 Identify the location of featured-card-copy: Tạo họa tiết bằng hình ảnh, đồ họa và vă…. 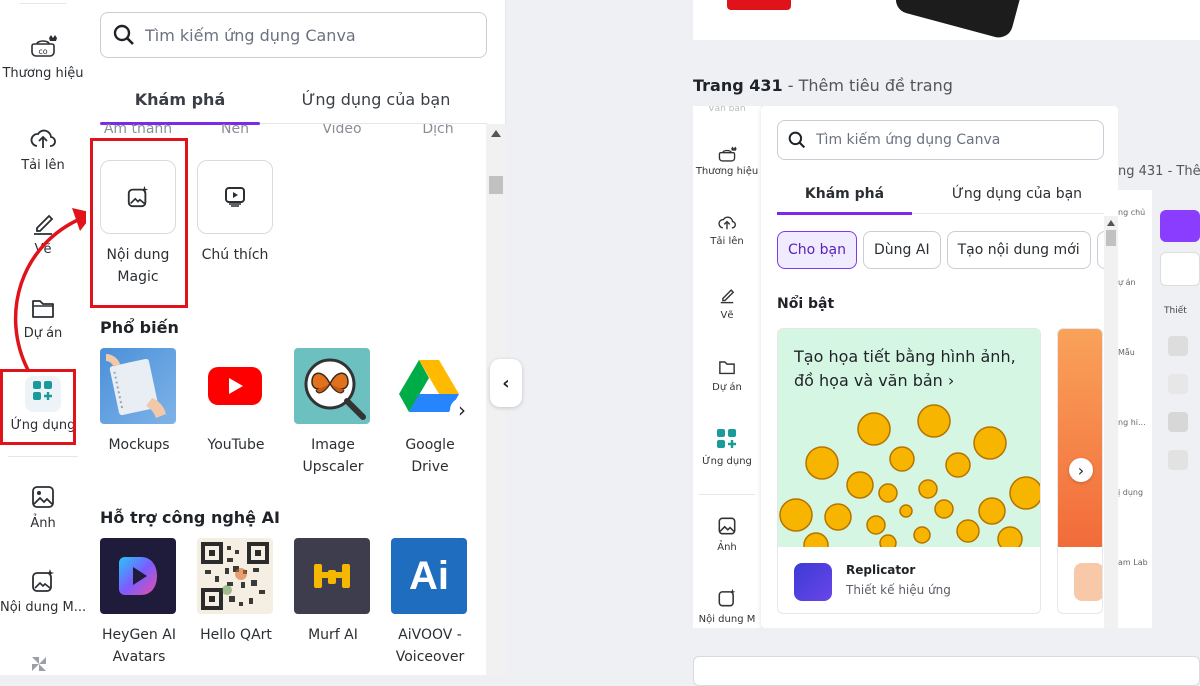
(905, 368).